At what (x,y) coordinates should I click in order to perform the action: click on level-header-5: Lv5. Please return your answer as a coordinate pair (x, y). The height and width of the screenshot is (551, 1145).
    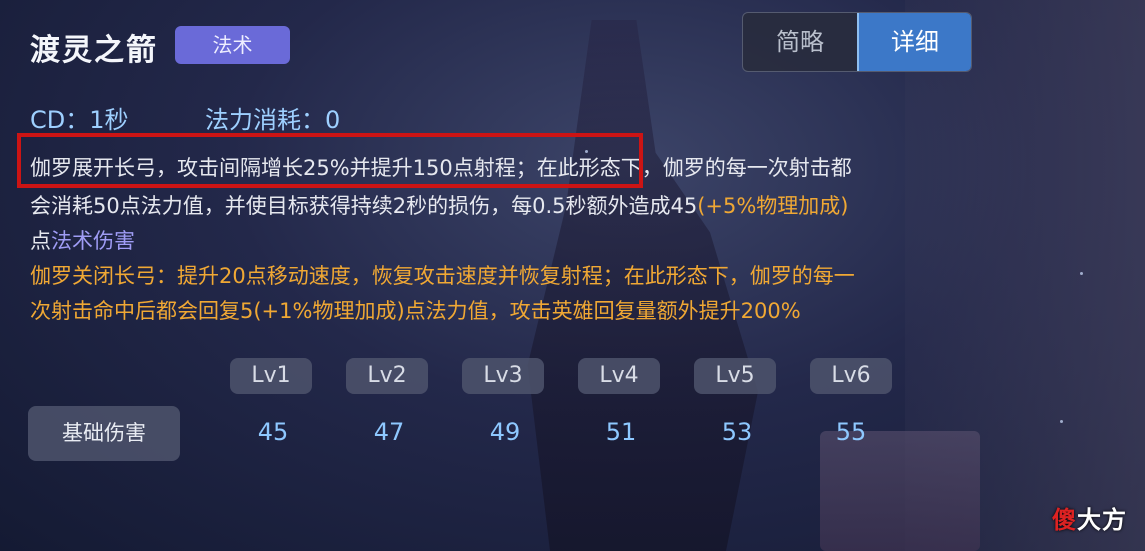
    Looking at the image, I should click on (735, 376).